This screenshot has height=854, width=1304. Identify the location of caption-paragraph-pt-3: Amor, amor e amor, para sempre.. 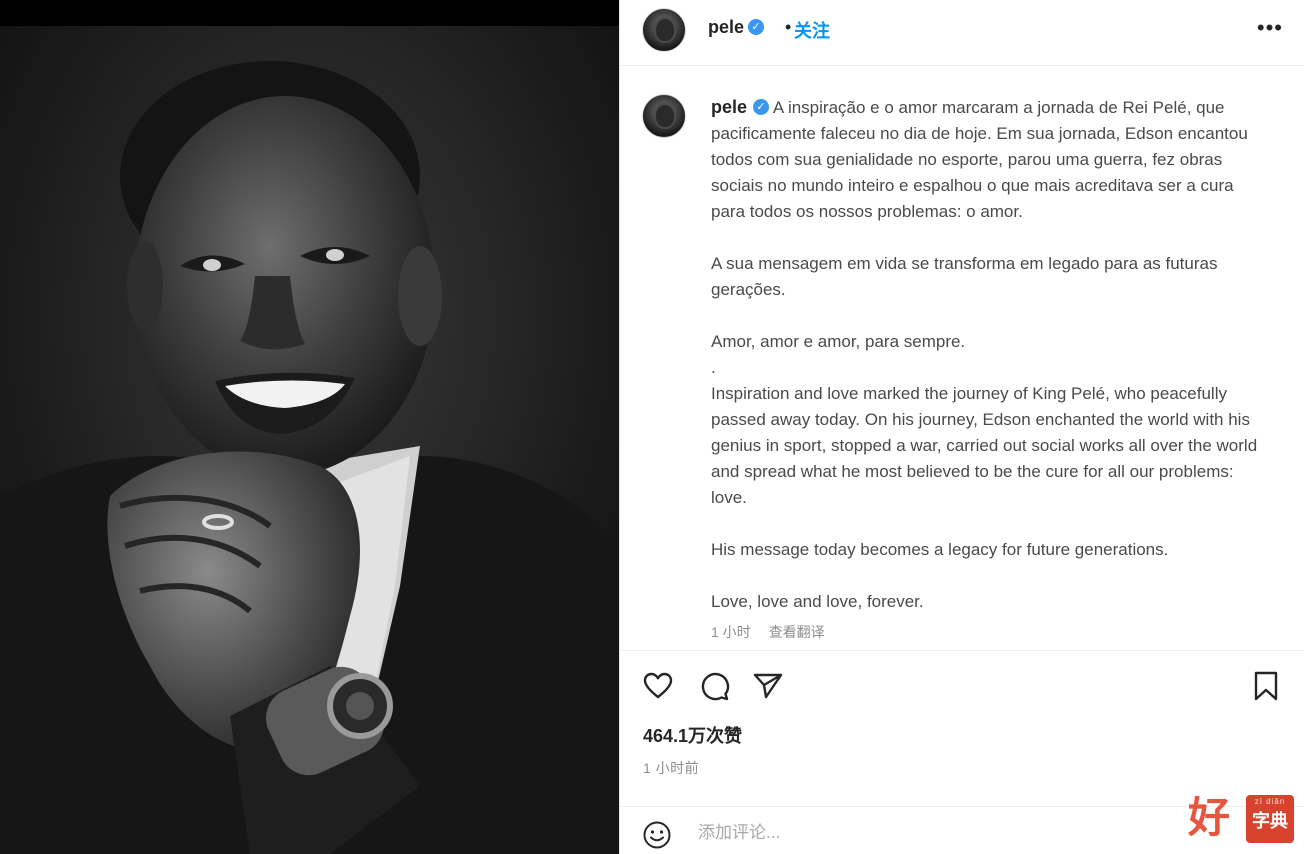
(838, 341).